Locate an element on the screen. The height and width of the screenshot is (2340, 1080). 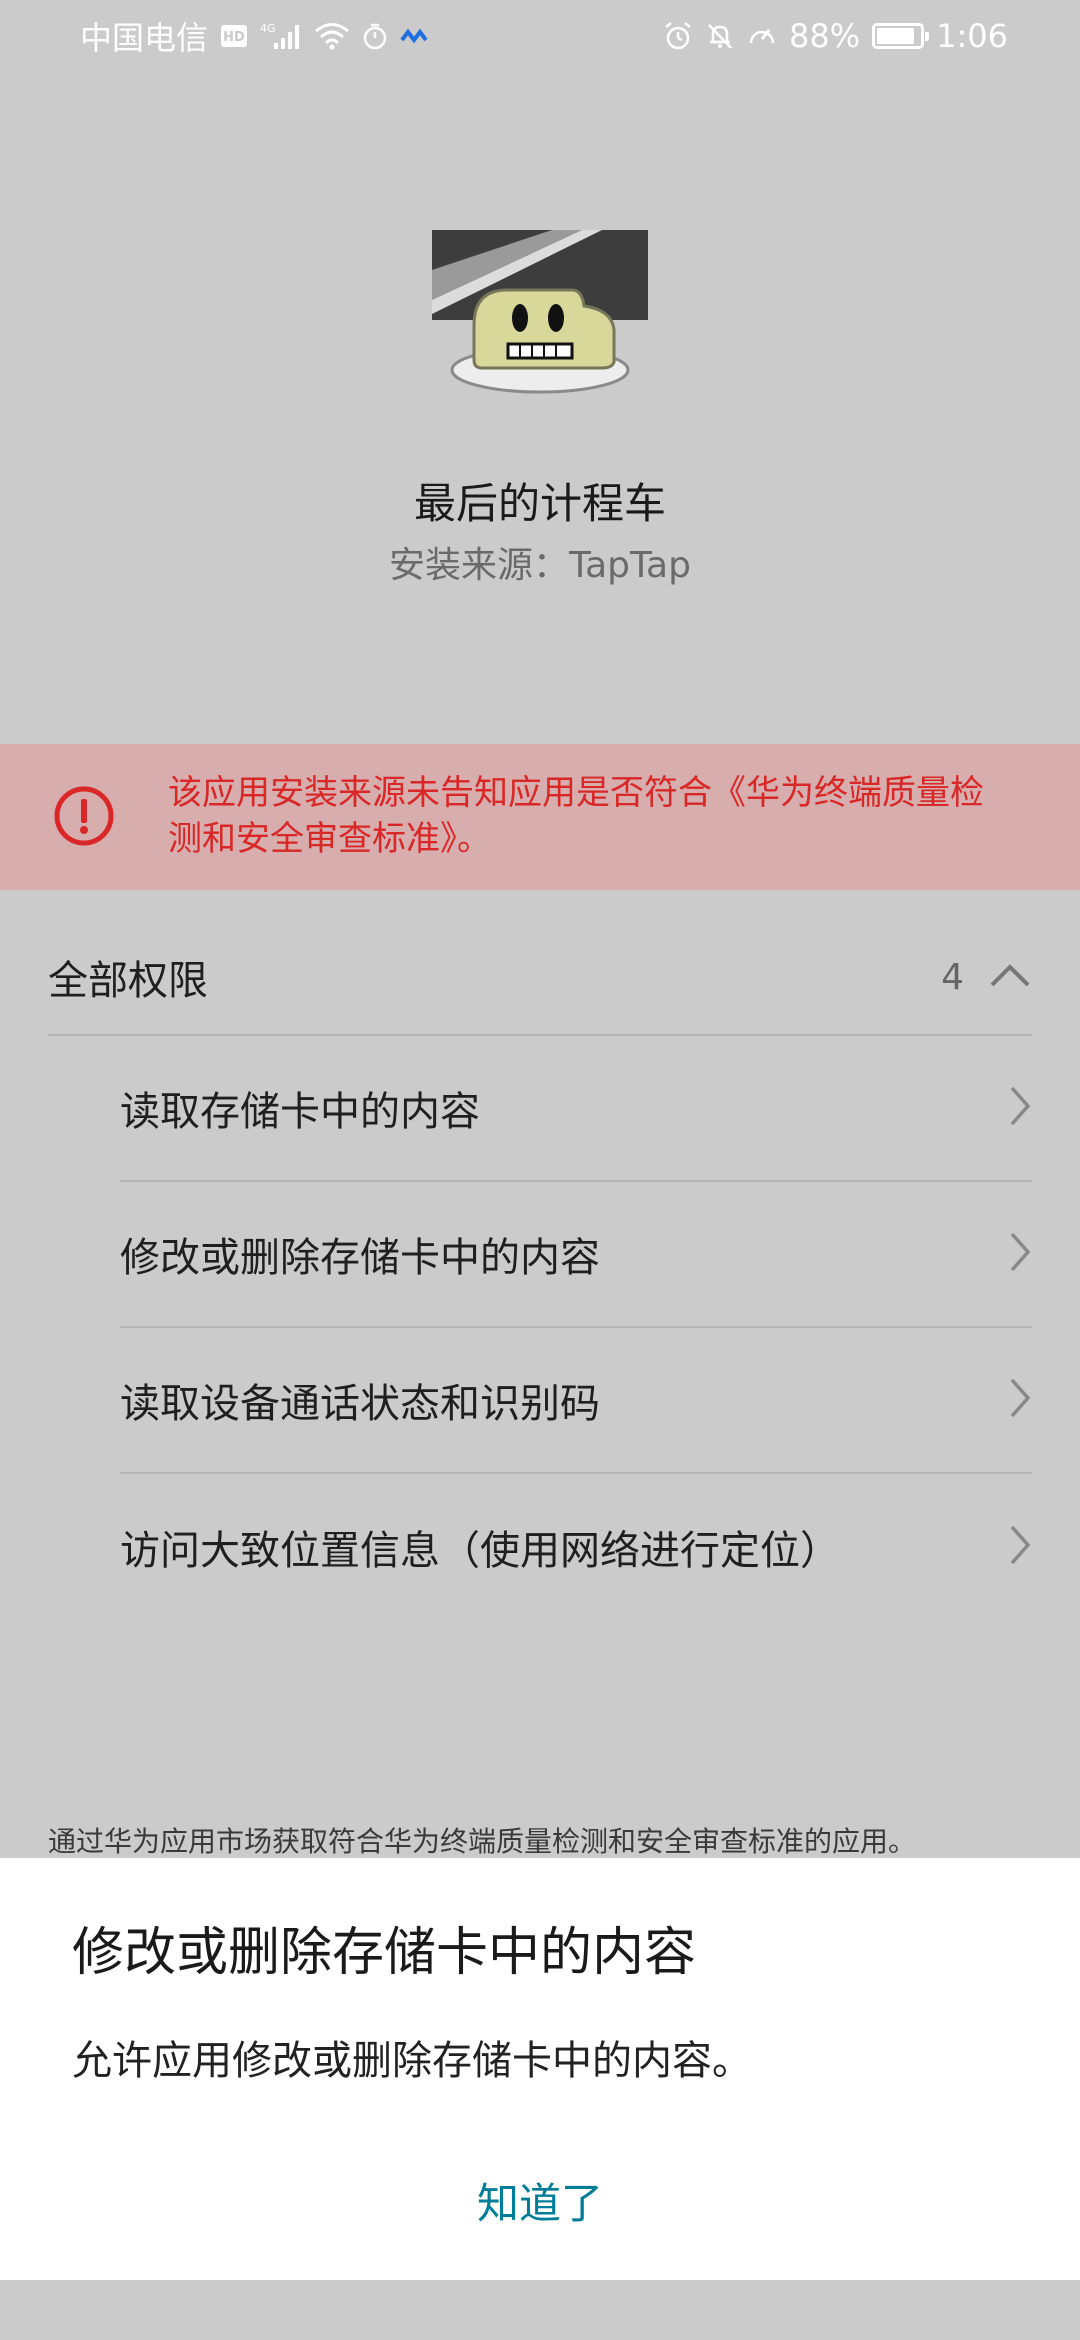
app-name: 最后的计程车 is located at coordinates (539, 503).